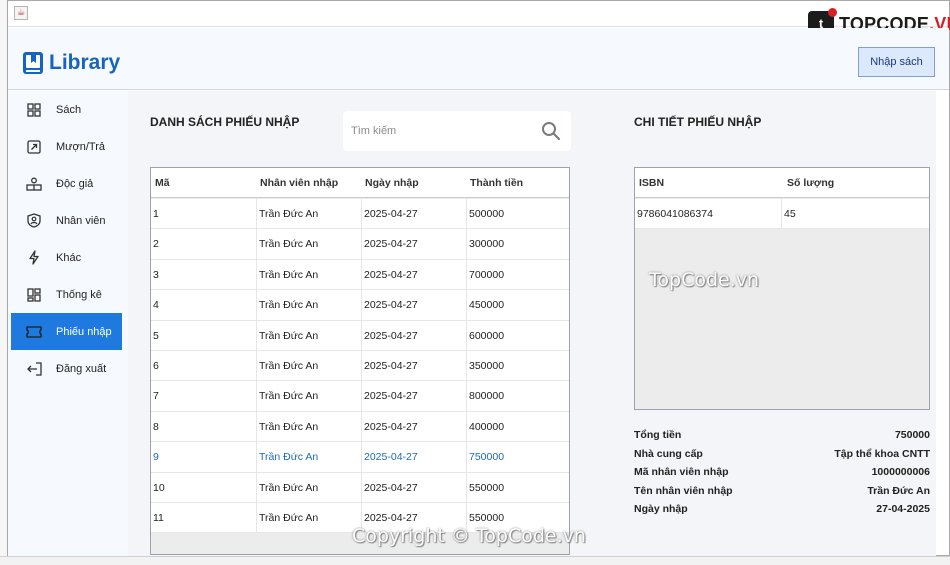 The image size is (950, 565). I want to click on table-row: 8 Trần Đức An 2025-04-27 400000, so click(360, 427).